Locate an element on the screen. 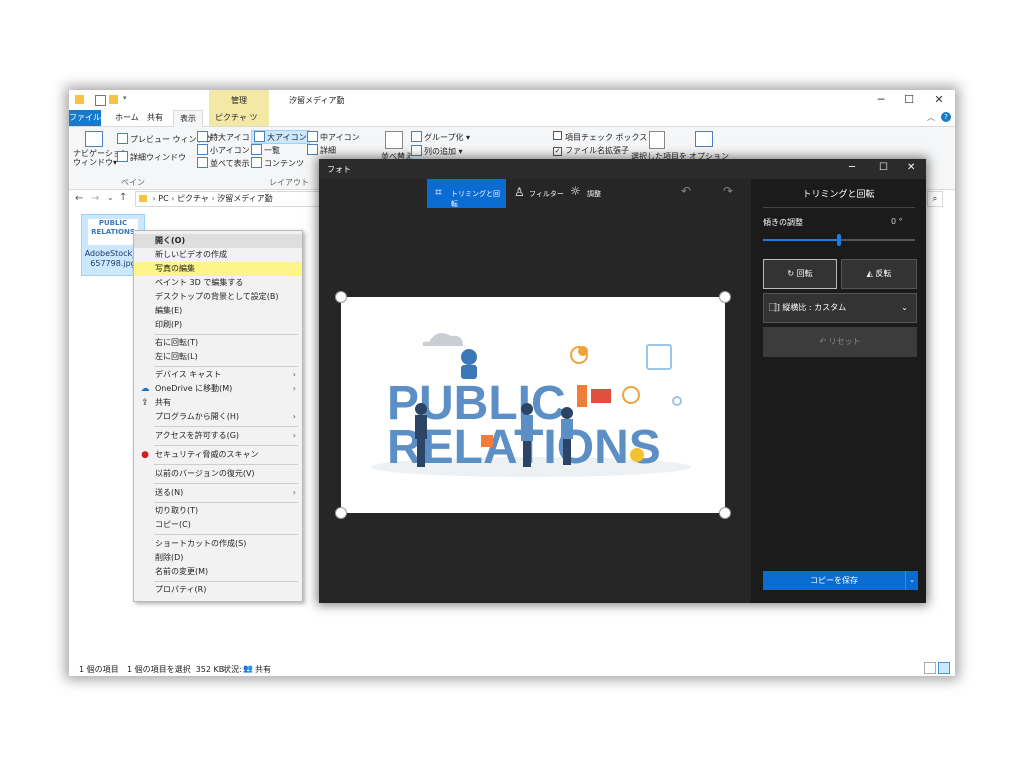  menu-item-create-shortcut: ショートカットの作成(S) is located at coordinates (218, 544).